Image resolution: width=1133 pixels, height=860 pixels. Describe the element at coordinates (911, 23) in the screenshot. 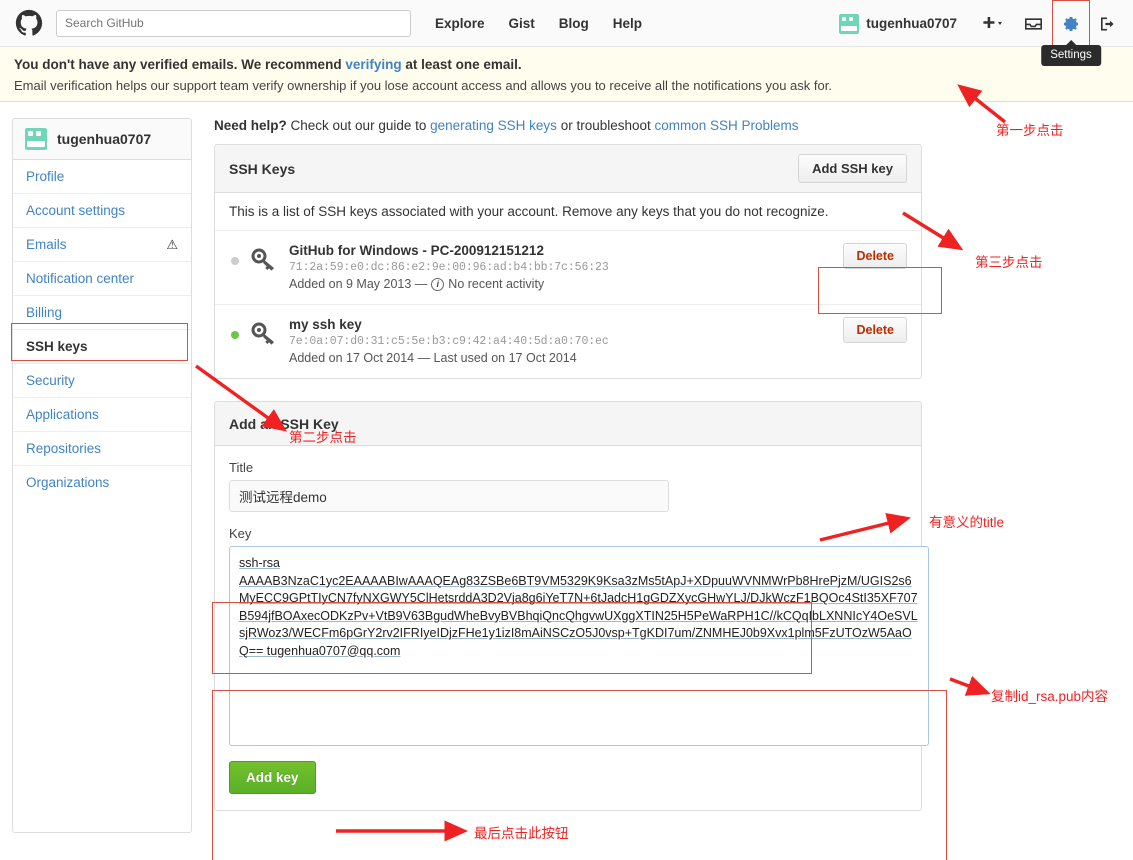

I see `header-username: tugenhua0707` at that location.